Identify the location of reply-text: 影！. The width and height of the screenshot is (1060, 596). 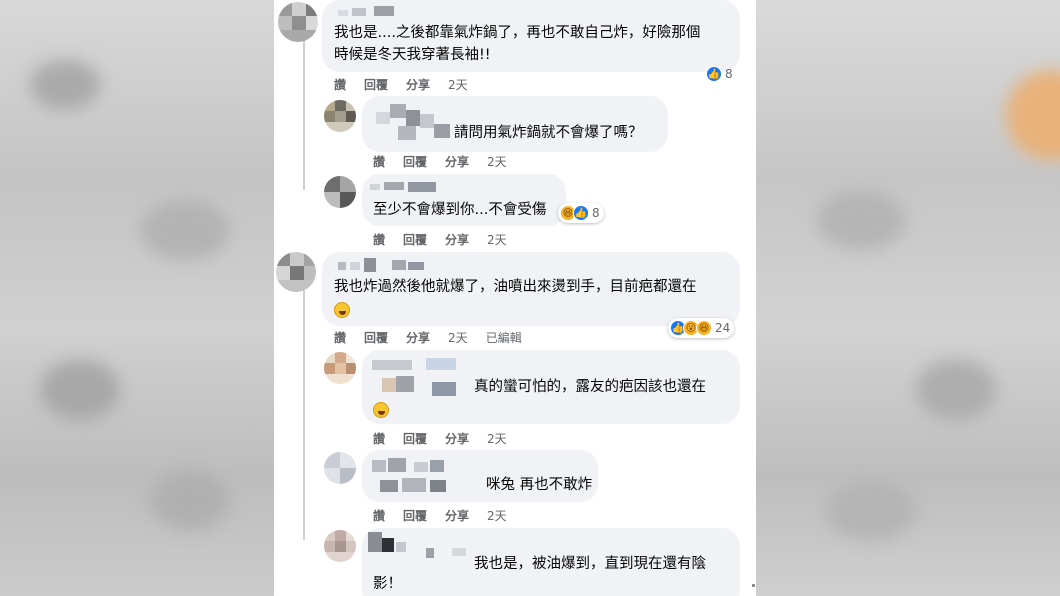
(387, 584).